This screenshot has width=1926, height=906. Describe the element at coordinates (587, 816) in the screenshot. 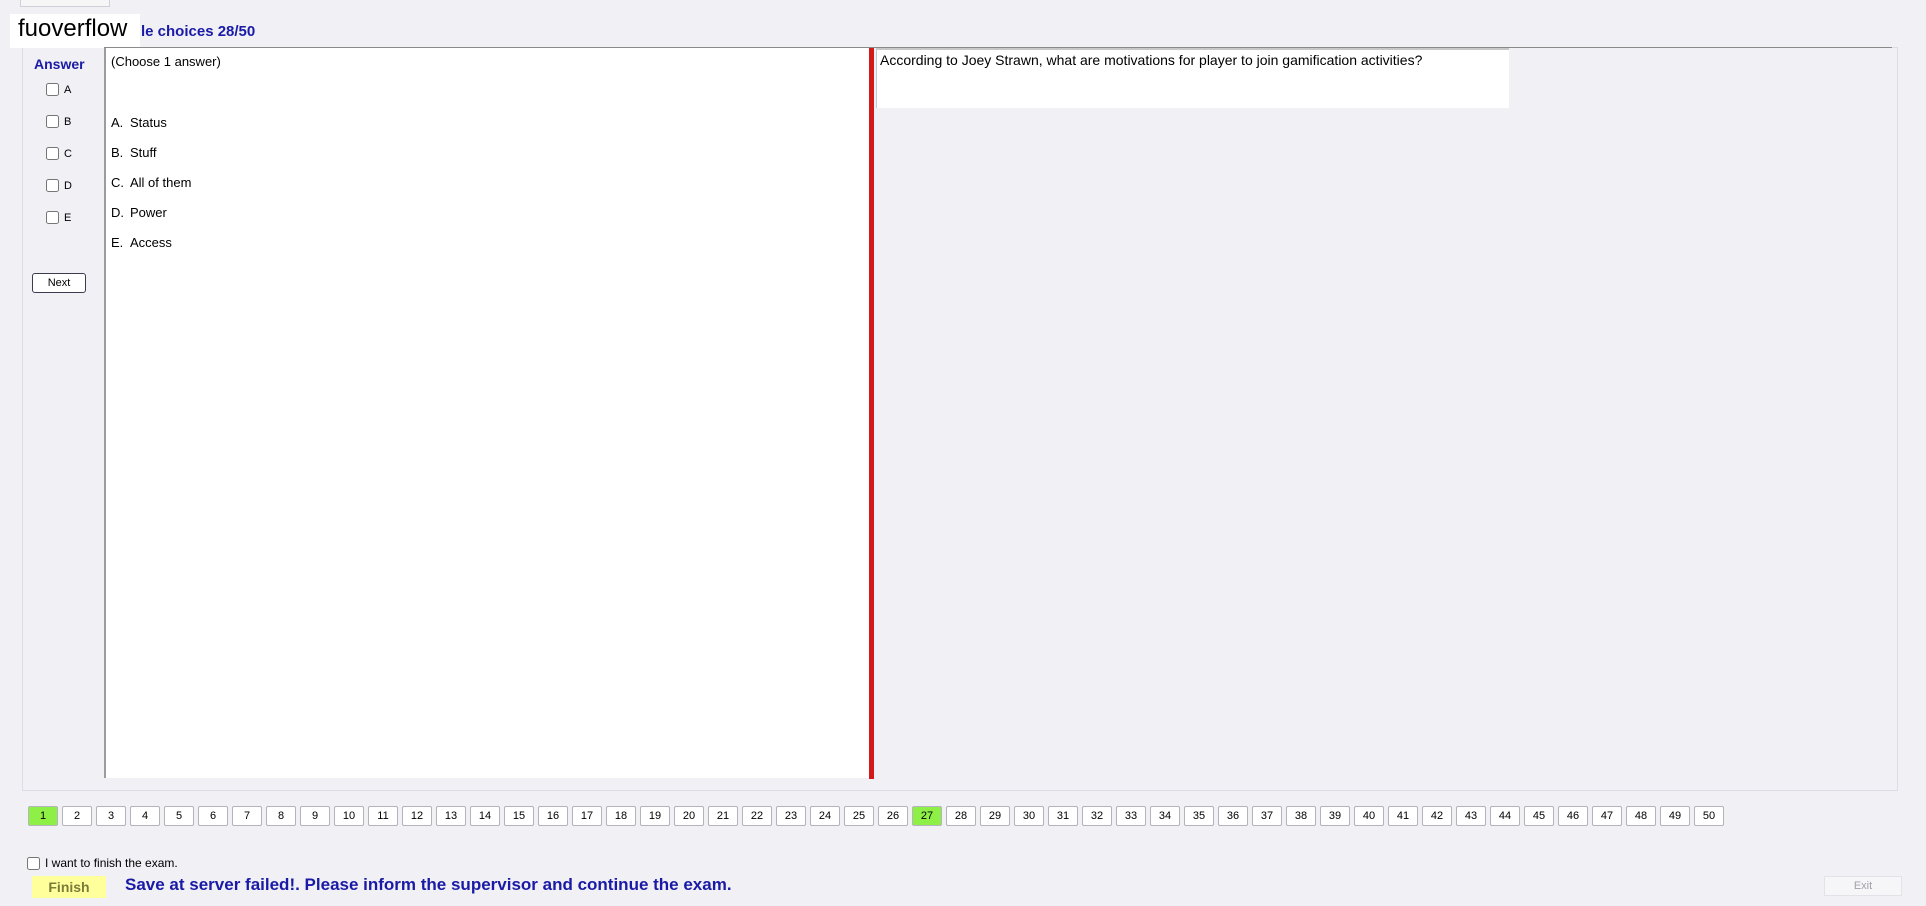

I see `question-nav-button-17: 17` at that location.